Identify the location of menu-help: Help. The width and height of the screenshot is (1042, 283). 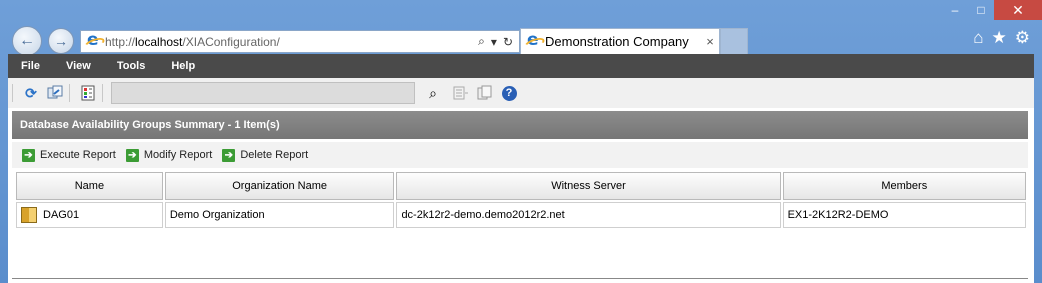
(183, 66).